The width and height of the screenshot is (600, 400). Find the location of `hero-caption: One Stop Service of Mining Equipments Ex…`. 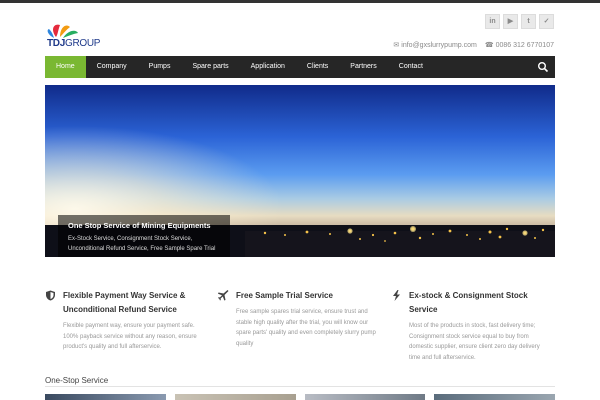

hero-caption: One Stop Service of Mining Equipments Ex… is located at coordinates (144, 236).